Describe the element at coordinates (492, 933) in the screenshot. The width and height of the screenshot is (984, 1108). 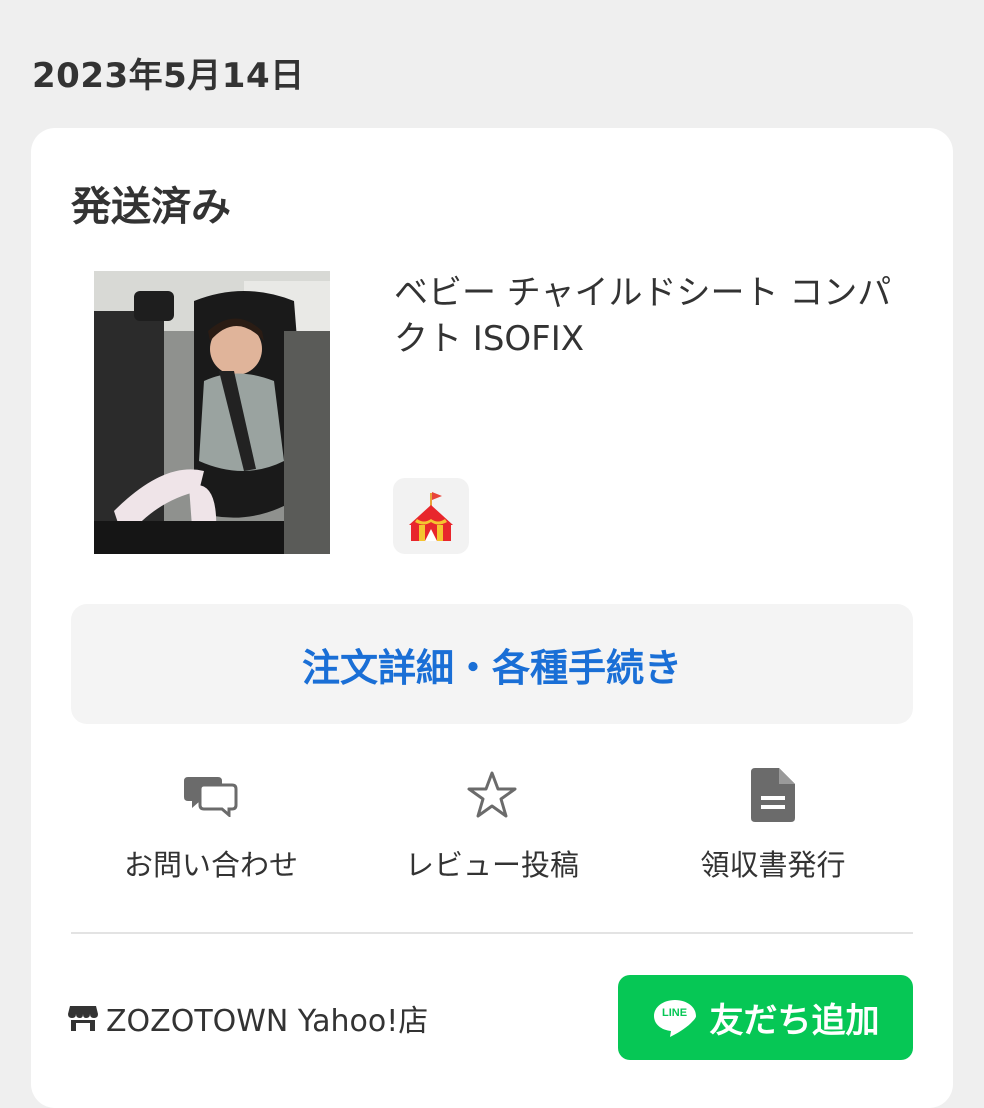
I see `divider` at that location.